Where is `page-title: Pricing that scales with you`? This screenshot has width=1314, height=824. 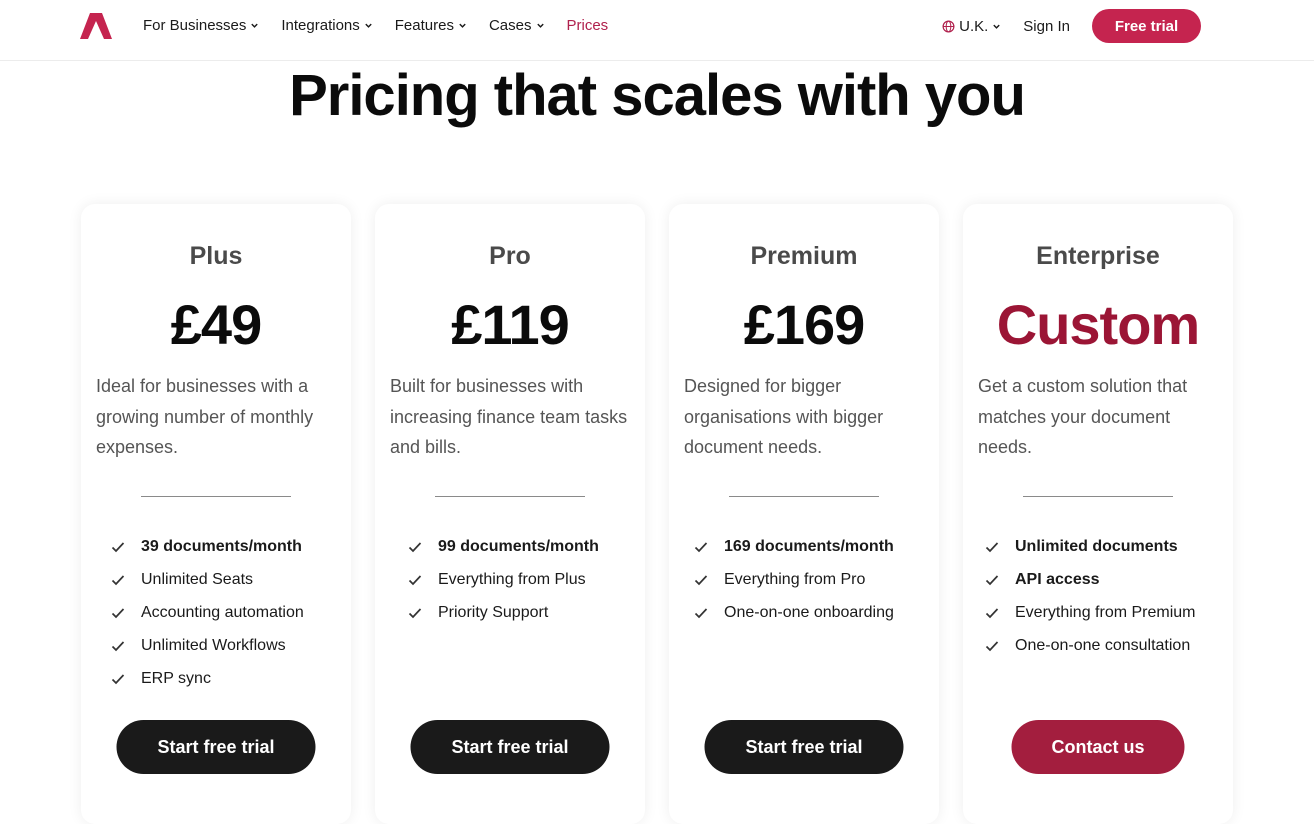
page-title: Pricing that scales with you is located at coordinates (657, 95).